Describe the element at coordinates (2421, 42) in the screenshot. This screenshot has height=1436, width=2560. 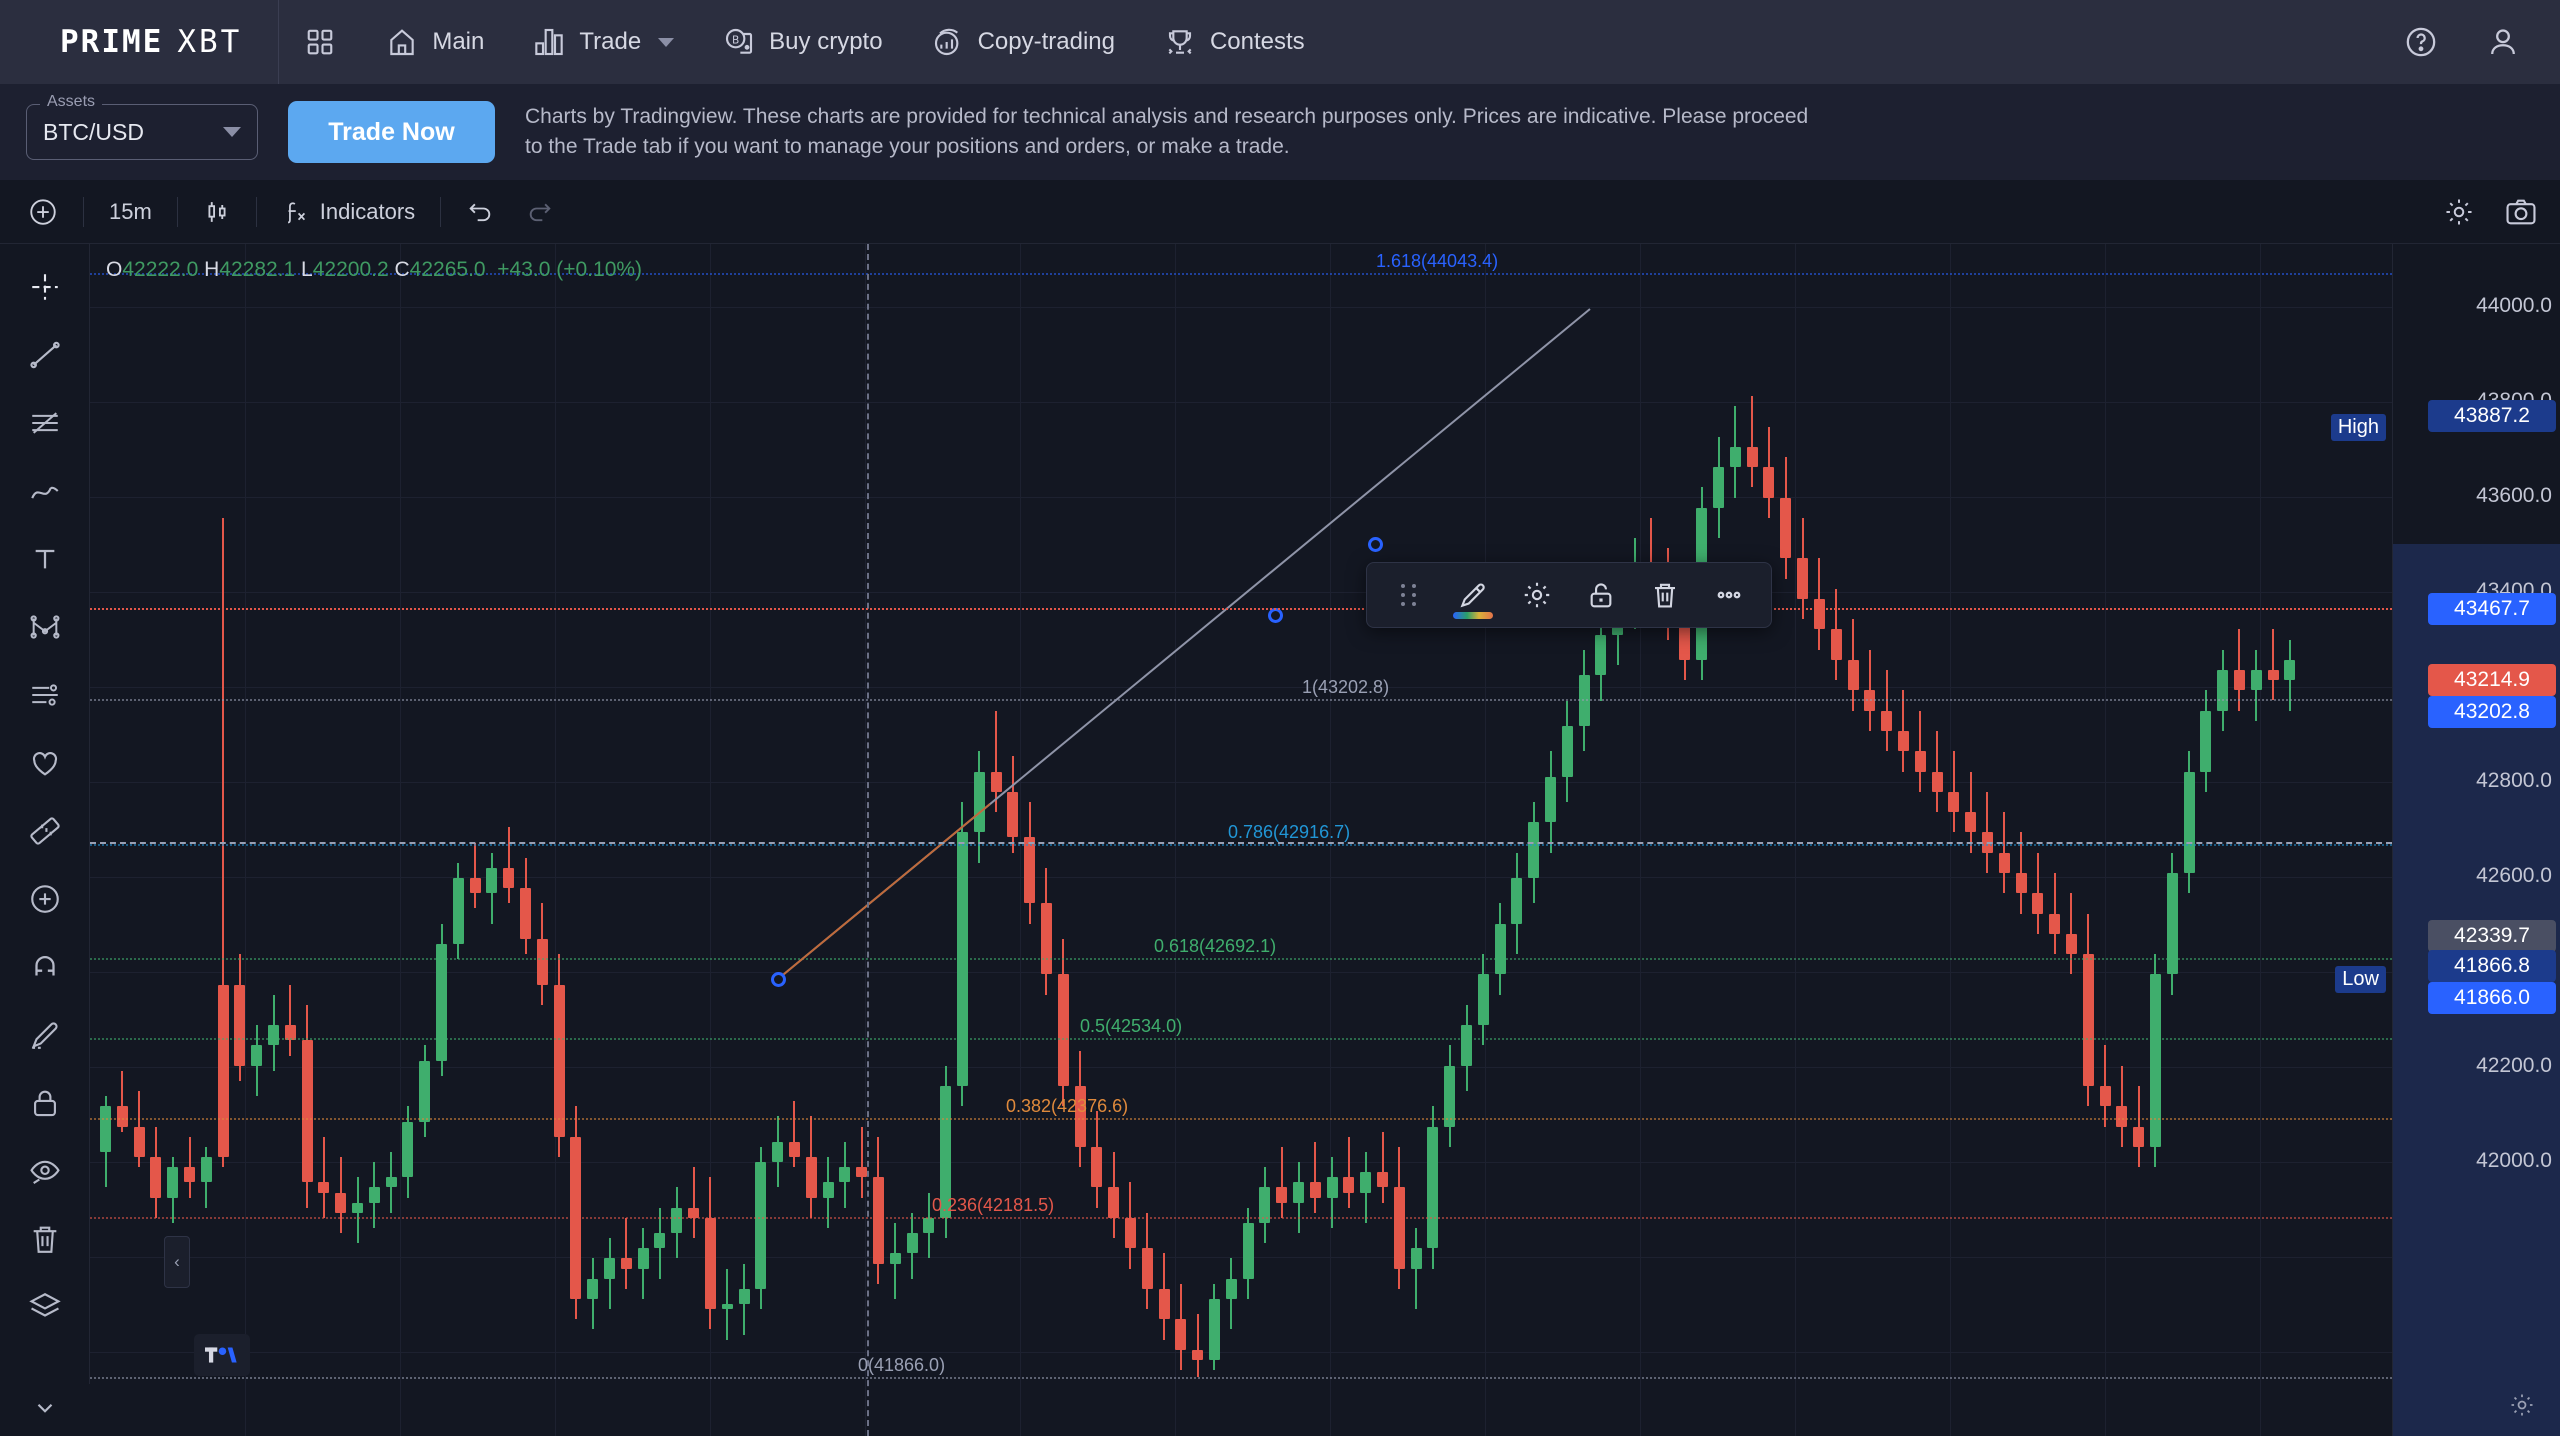
I see `help-circle-icon` at that location.